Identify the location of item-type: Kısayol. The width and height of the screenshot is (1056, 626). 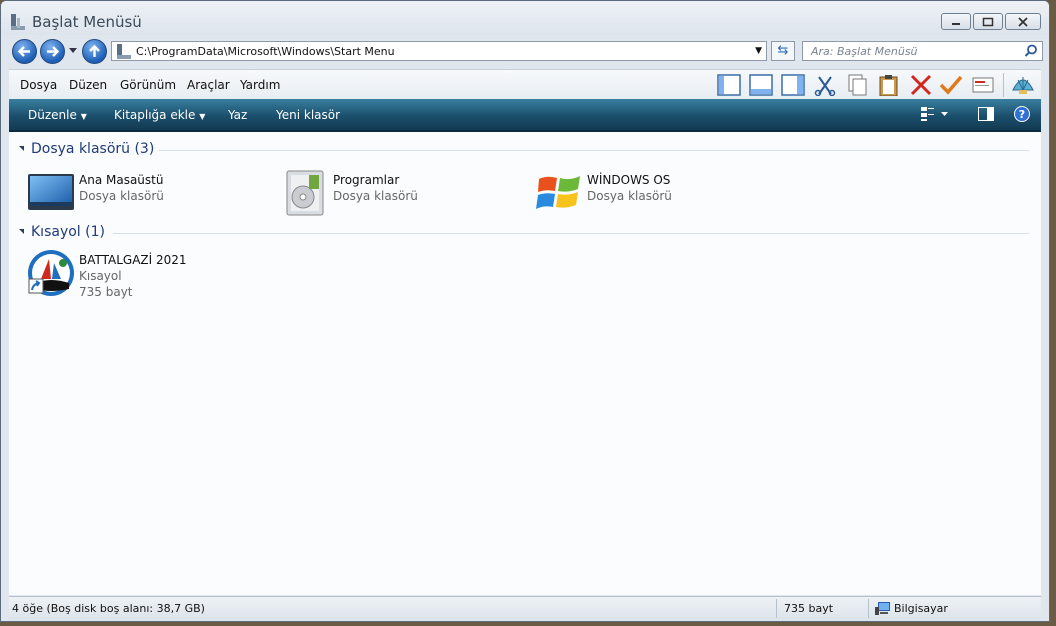
(100, 276).